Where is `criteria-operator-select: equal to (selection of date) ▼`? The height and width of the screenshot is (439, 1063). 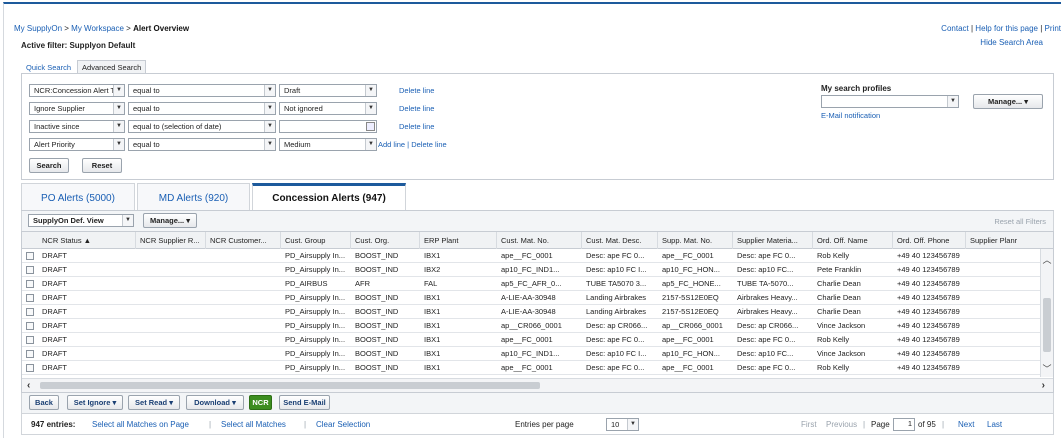
criteria-operator-select: equal to (selection of date) ▼ is located at coordinates (202, 126).